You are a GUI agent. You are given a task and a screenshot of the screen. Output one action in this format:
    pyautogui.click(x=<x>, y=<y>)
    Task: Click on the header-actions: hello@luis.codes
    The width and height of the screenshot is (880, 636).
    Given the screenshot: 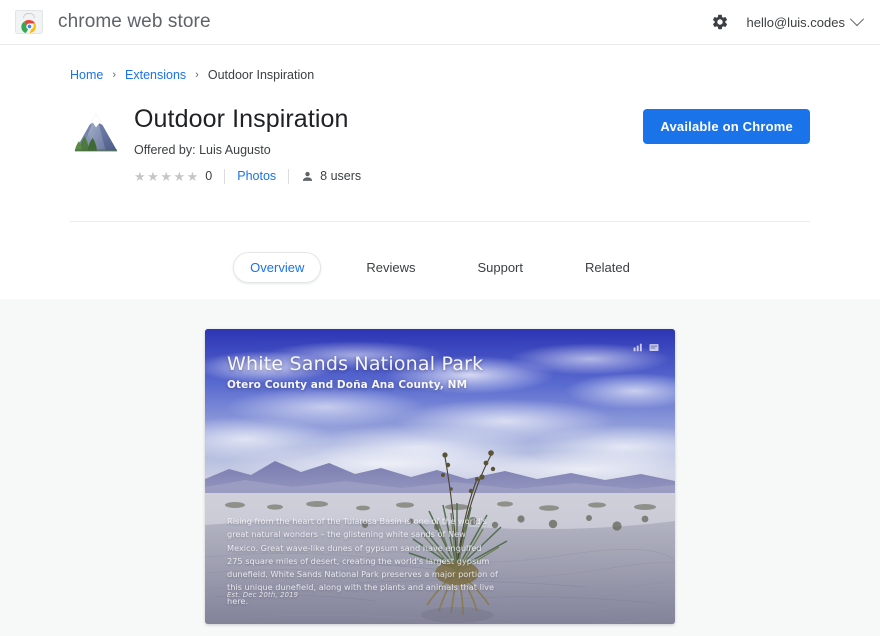 What is the action you would take?
    pyautogui.click(x=787, y=22)
    